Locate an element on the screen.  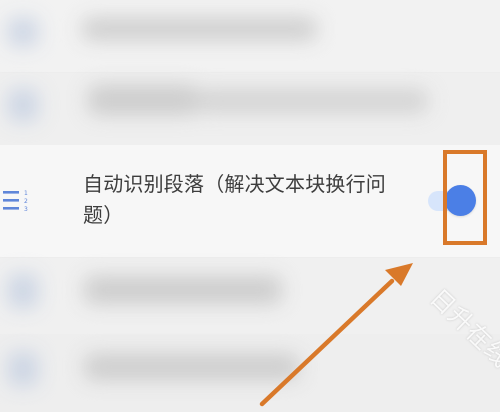
svg-text: 3 is located at coordinates (26, 209).